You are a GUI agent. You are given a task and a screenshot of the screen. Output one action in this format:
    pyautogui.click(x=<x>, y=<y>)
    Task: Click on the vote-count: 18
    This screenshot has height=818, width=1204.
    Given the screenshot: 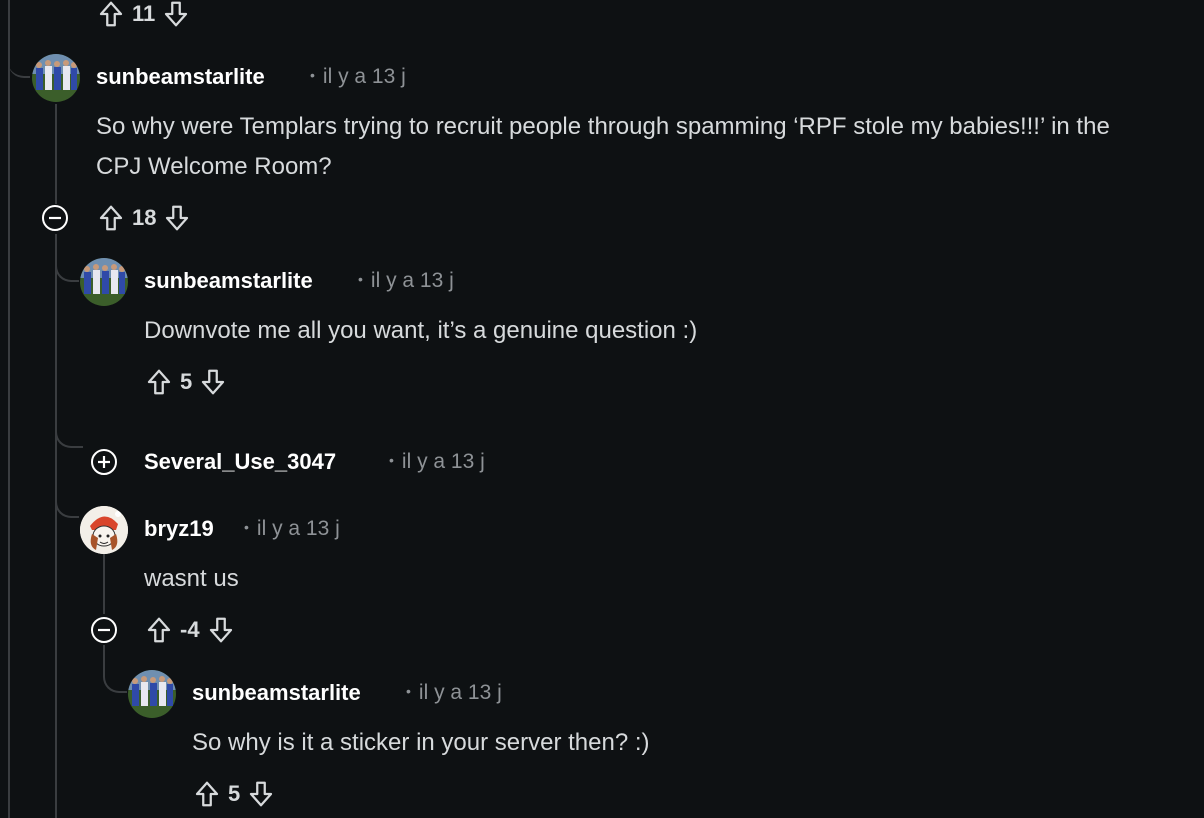 What is the action you would take?
    pyautogui.click(x=144, y=217)
    